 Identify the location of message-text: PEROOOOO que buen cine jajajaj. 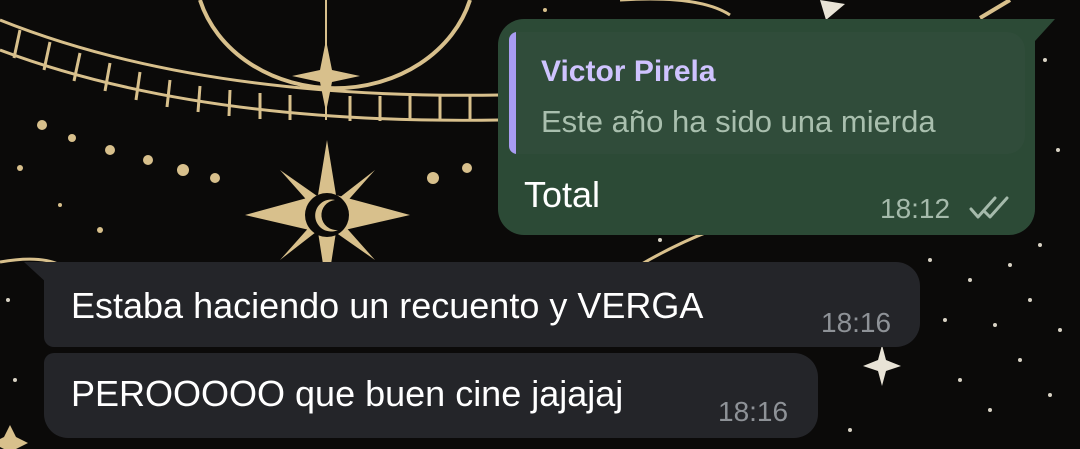
(347, 393).